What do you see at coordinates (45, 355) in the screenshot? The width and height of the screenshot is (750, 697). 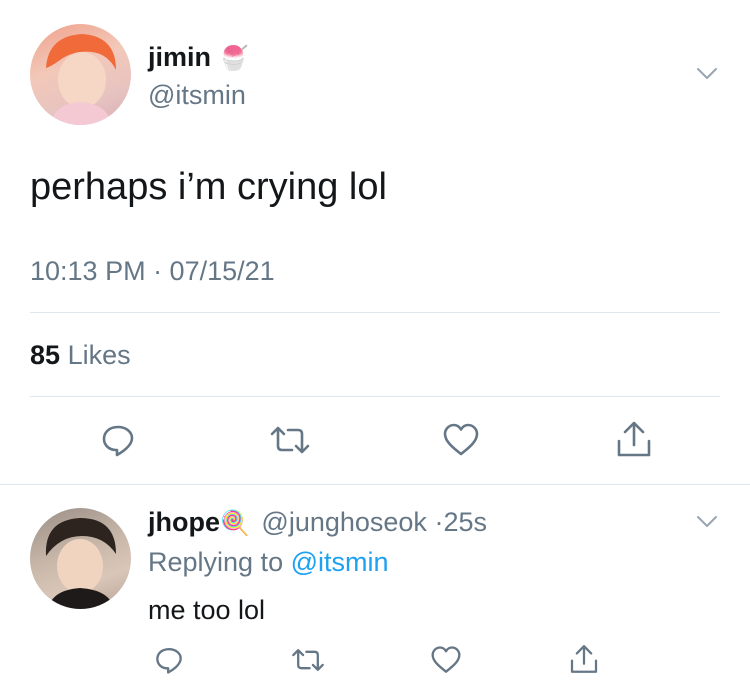 I see `likes-count: 85` at bounding box center [45, 355].